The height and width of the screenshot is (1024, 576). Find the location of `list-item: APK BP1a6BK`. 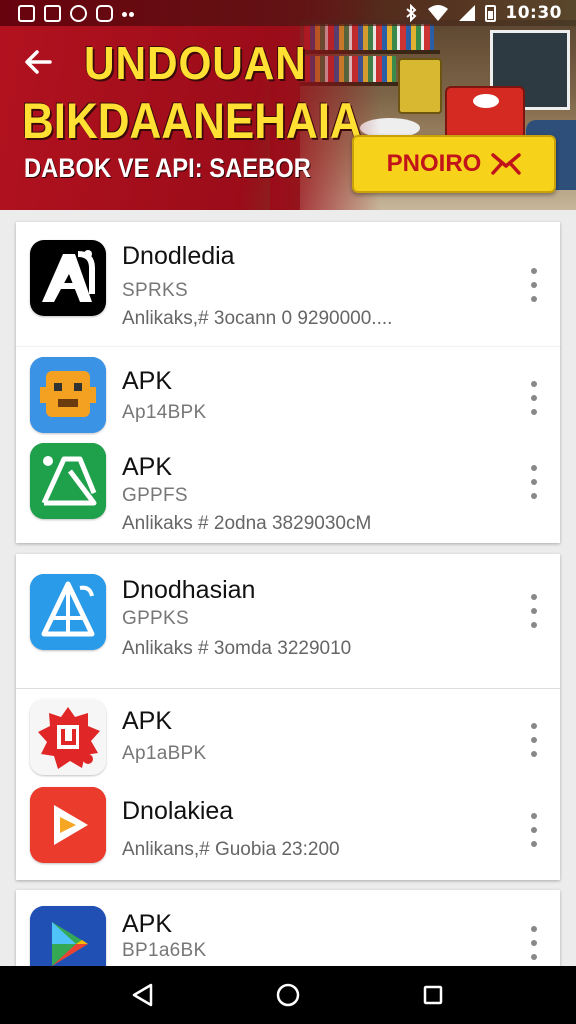

list-item: APK BP1a6BK is located at coordinates (288, 928).